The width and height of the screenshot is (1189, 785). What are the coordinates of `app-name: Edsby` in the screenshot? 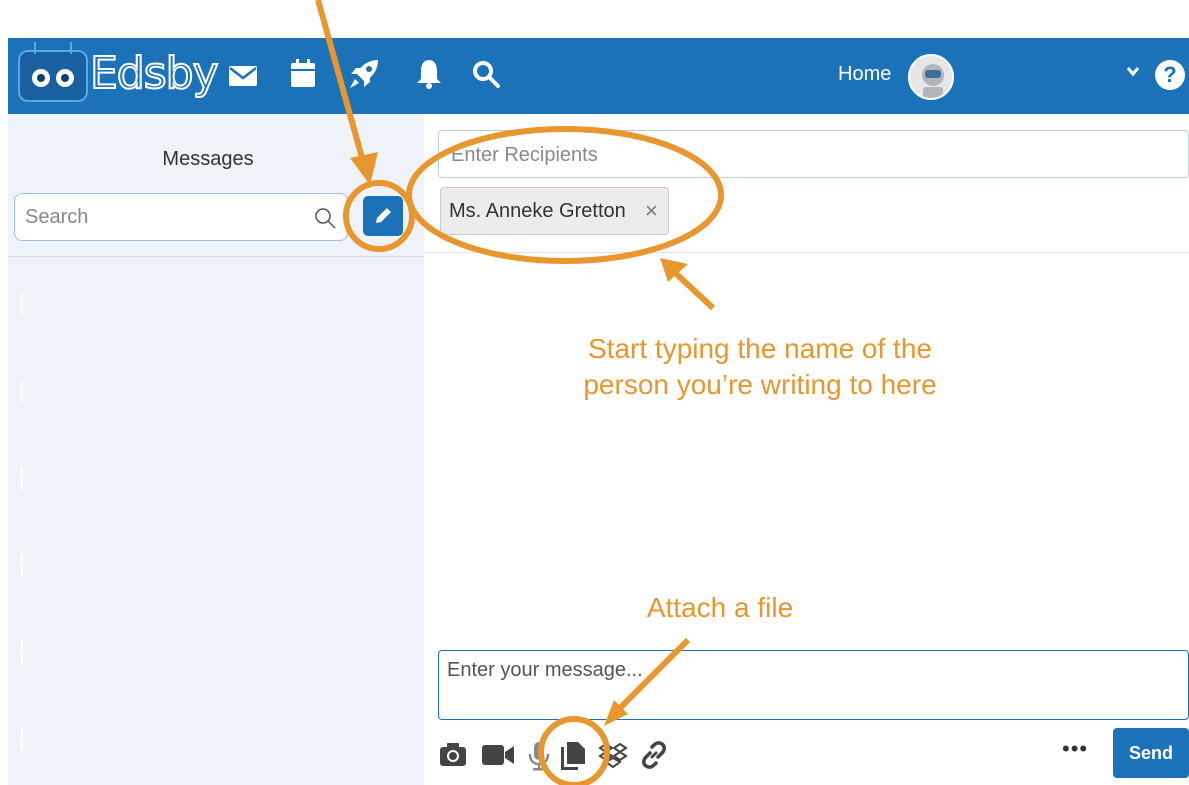 It's located at (154, 73).